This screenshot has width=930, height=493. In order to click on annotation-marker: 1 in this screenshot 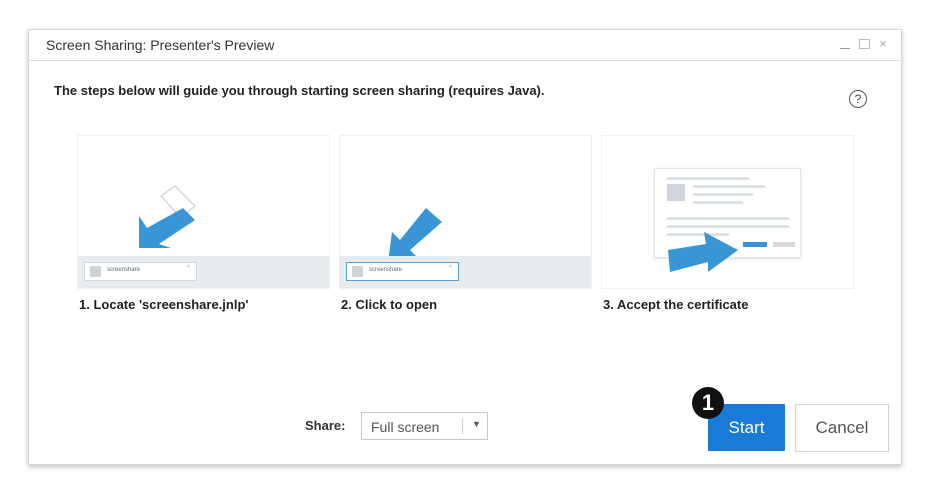, I will do `click(708, 403)`.